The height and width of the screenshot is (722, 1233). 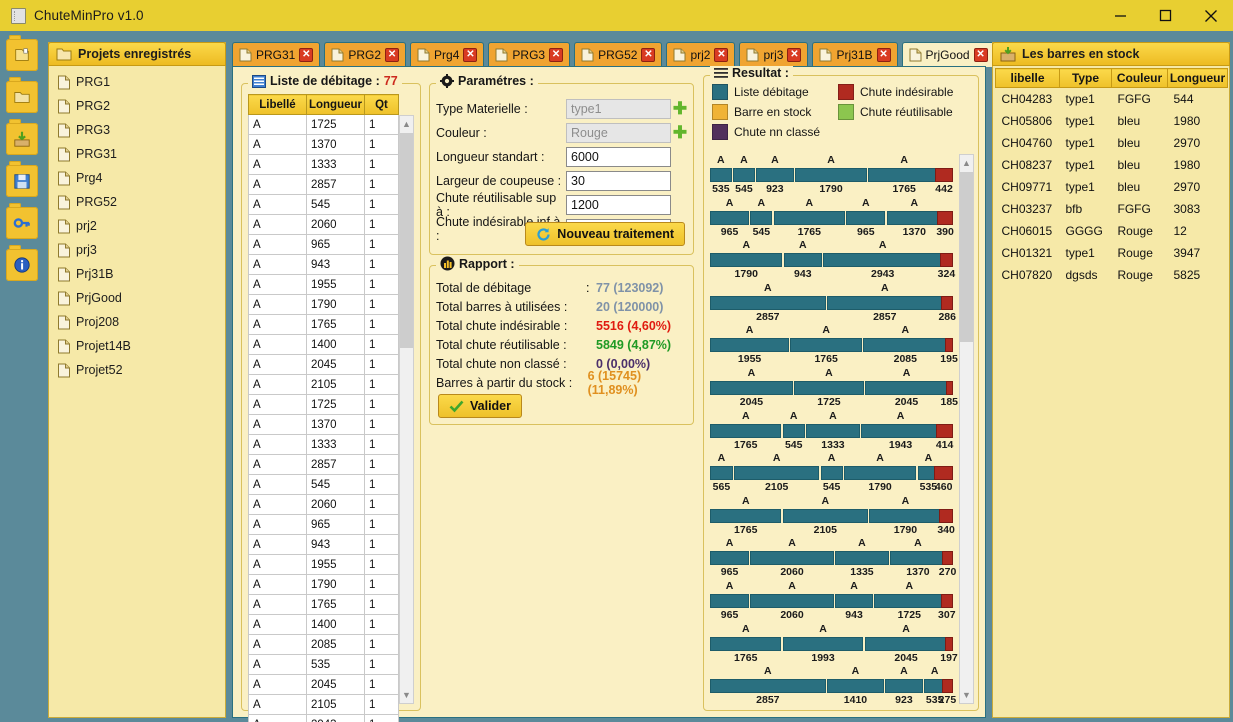 What do you see at coordinates (22, 263) in the screenshot?
I see `rail-button-info` at bounding box center [22, 263].